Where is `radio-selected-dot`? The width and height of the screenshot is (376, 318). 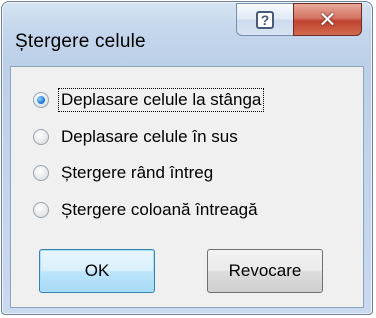
radio-selected-dot is located at coordinates (41, 100).